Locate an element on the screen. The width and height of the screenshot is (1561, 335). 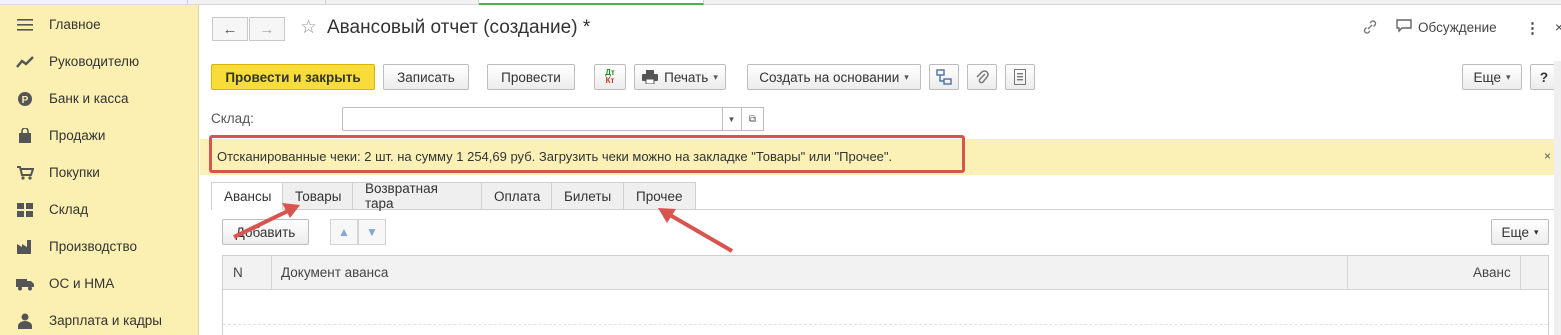
sidebar-item-label: Склад is located at coordinates (69, 209).